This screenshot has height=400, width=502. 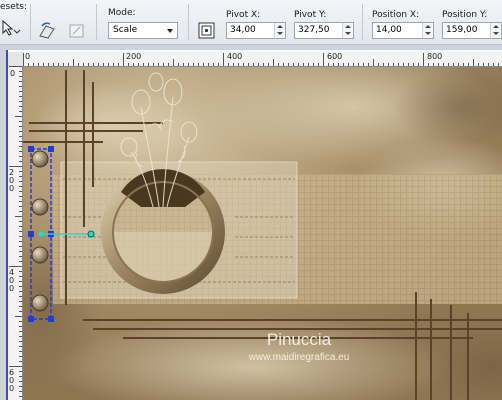 I want to click on position-y-label: Position Y:, so click(x=465, y=15).